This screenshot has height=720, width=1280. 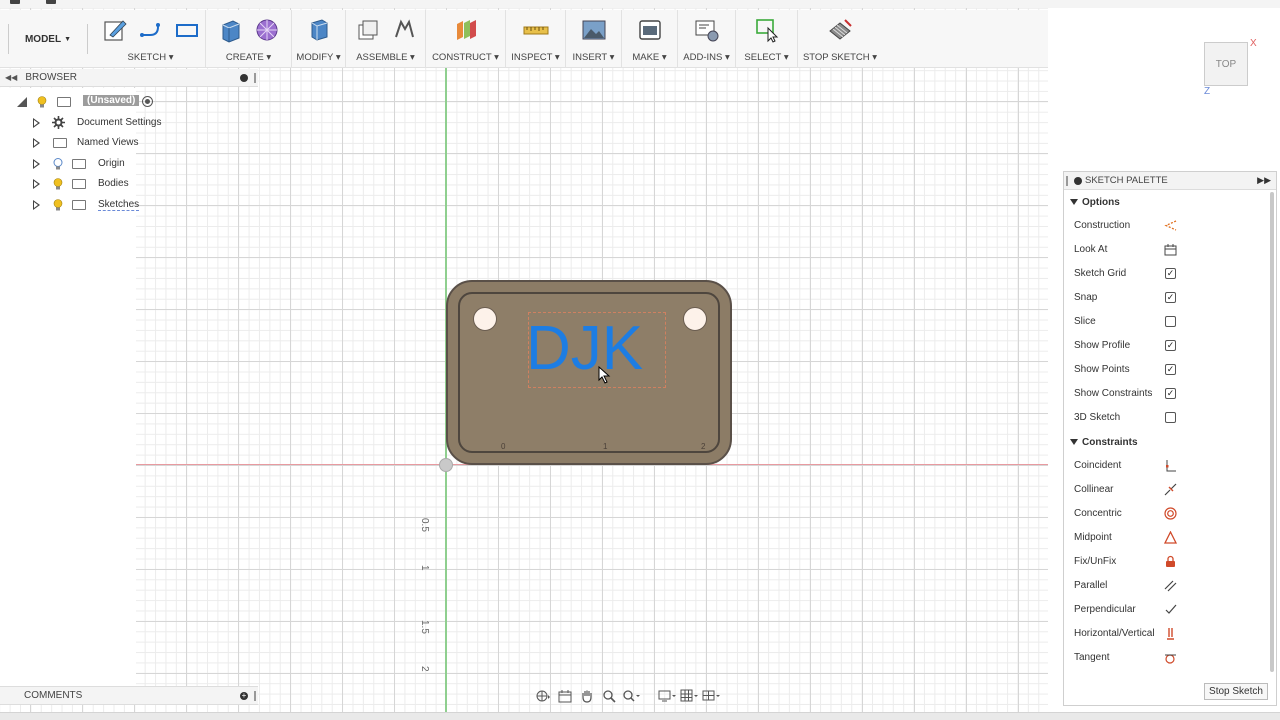 I want to click on select-icon, so click(x=767, y=30).